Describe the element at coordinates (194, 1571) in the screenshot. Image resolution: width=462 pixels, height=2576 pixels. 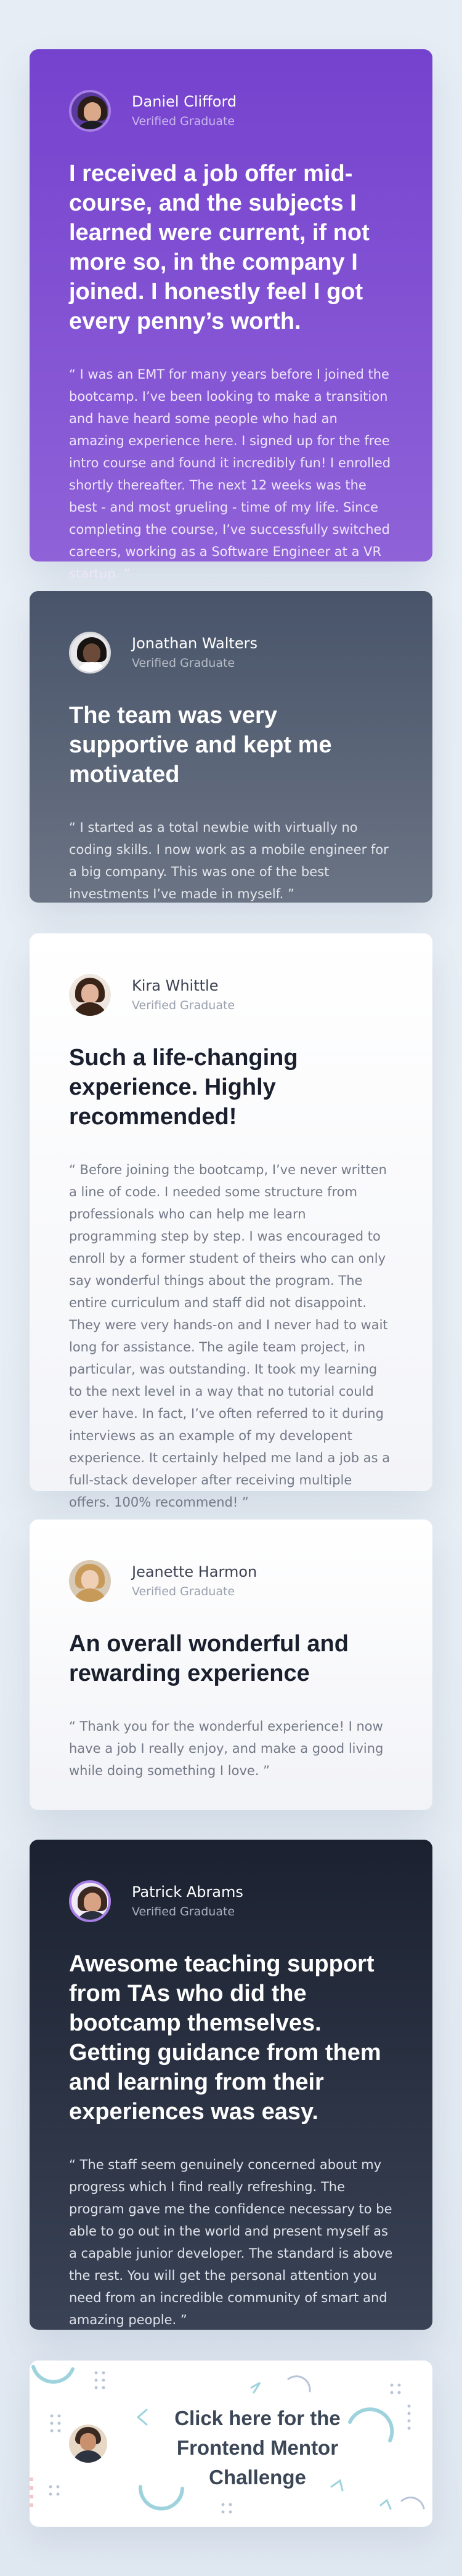
I see `author-name: Jeanette Harmon` at that location.